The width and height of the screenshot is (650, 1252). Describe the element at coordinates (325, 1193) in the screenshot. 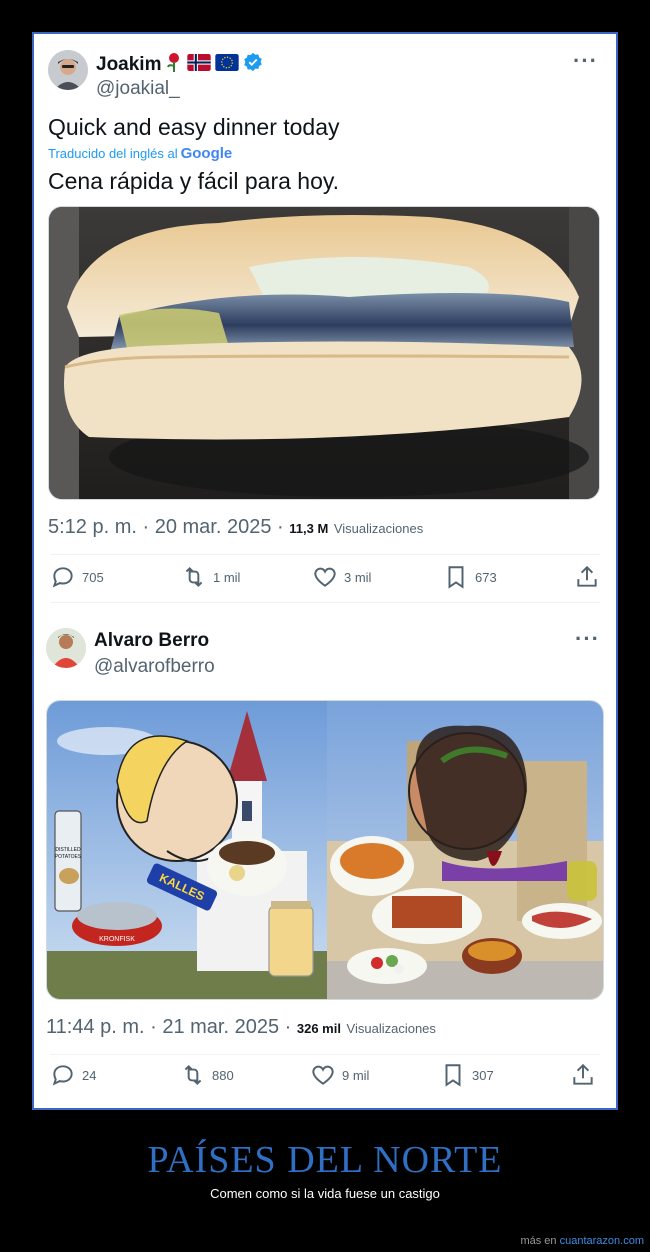

I see `post-subtitle: Comen como si la vida fuese un castigo` at that location.